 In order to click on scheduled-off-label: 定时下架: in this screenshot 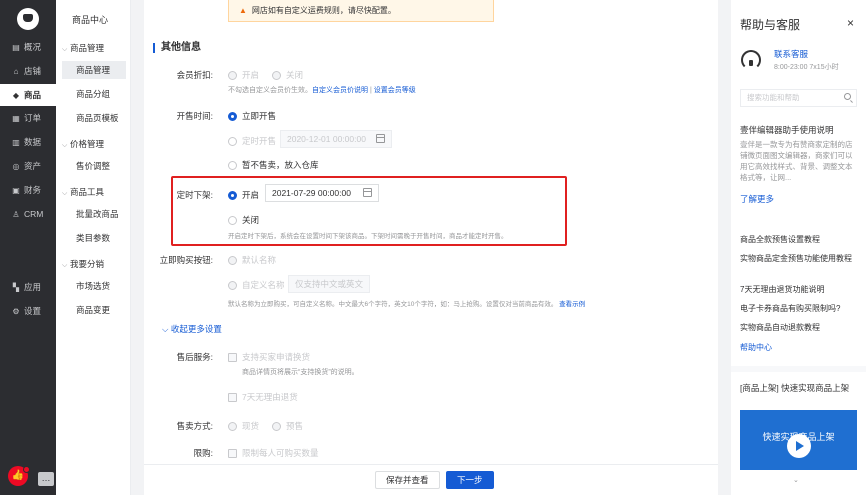, I will do `click(194, 195)`.